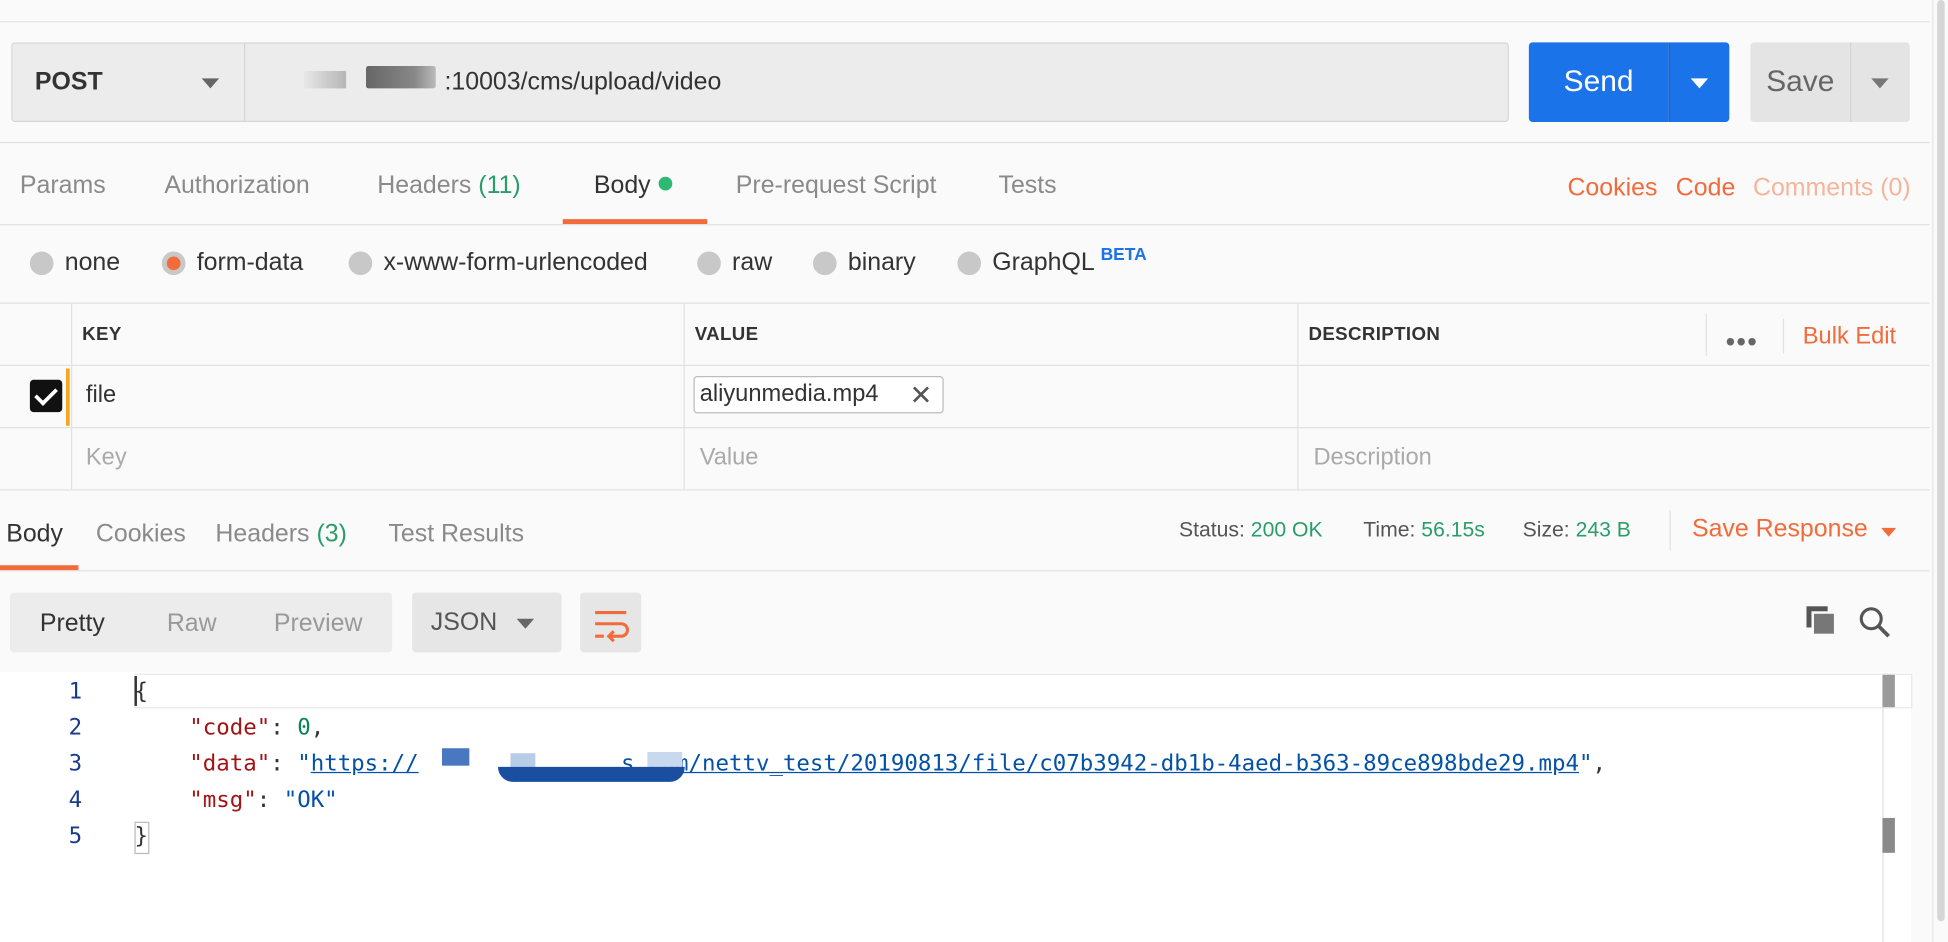  Describe the element at coordinates (464, 622) in the screenshot. I see `format-label: JSON` at that location.